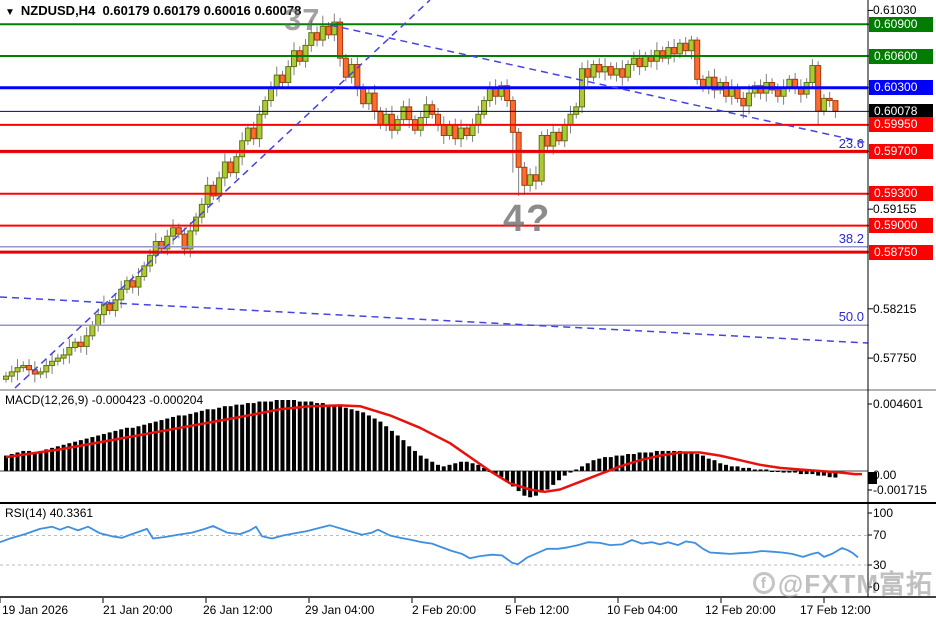 The width and height of the screenshot is (936, 624). Describe the element at coordinates (900, 490) in the screenshot. I see `macd-axis-label: -0.001715` at that location.